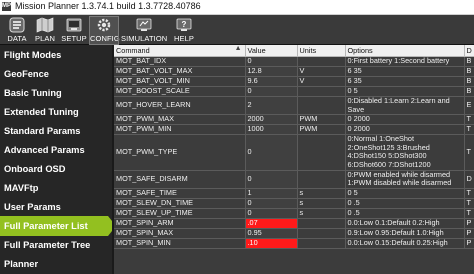  Describe the element at coordinates (405, 233) in the screenshot. I see `param-options-cell: 0.9:Low 0.95:Default 1.0:High` at that location.